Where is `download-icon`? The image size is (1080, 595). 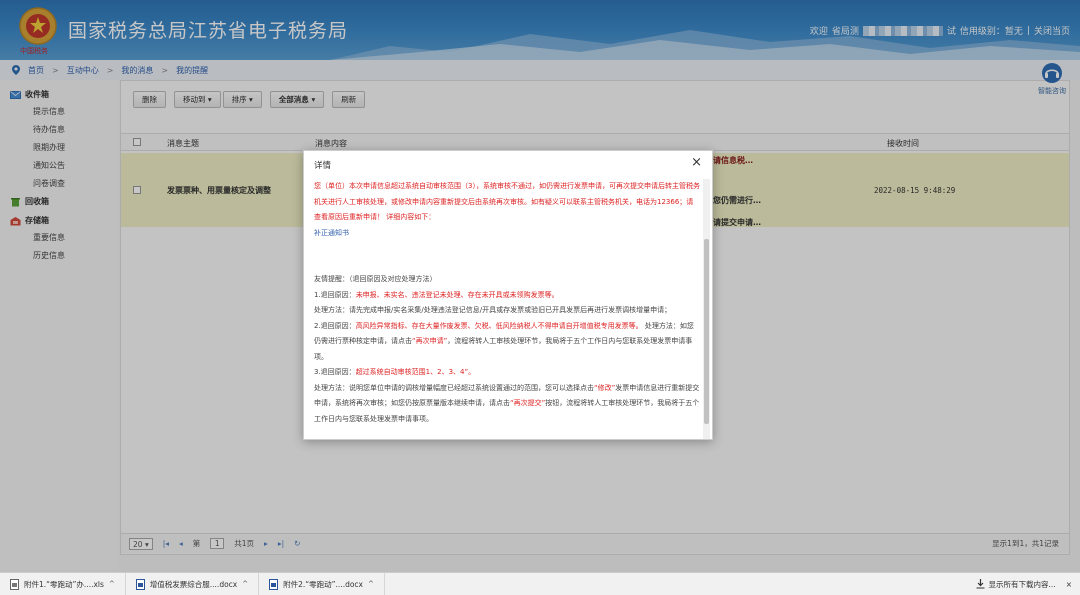 download-icon is located at coordinates (980, 584).